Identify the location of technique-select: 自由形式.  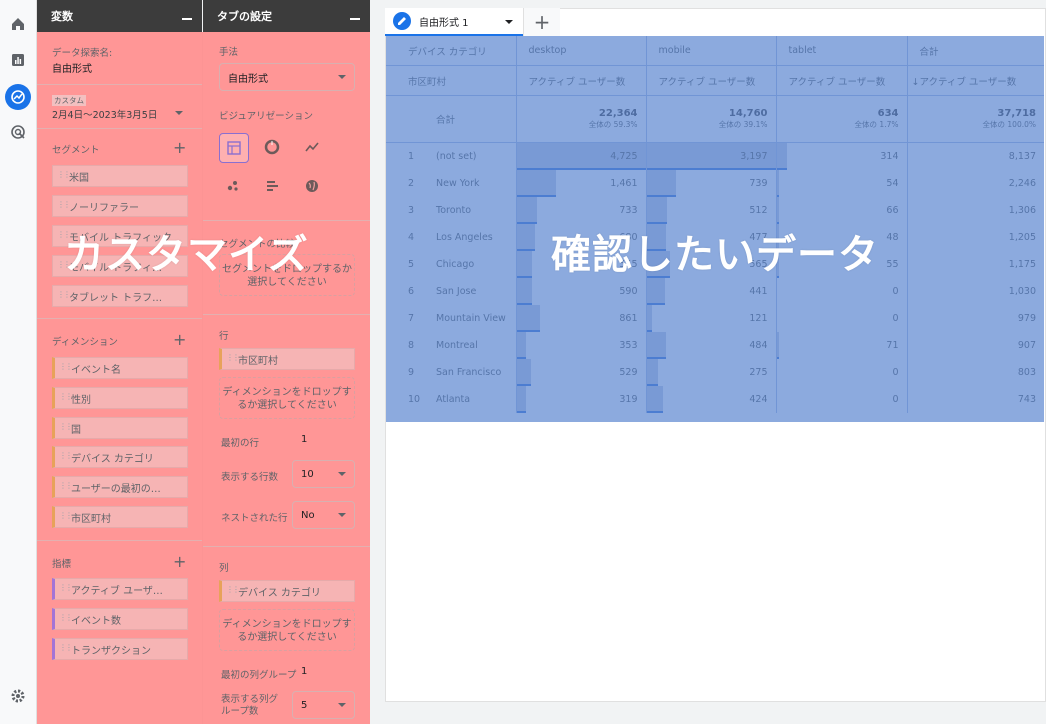
(287, 77).